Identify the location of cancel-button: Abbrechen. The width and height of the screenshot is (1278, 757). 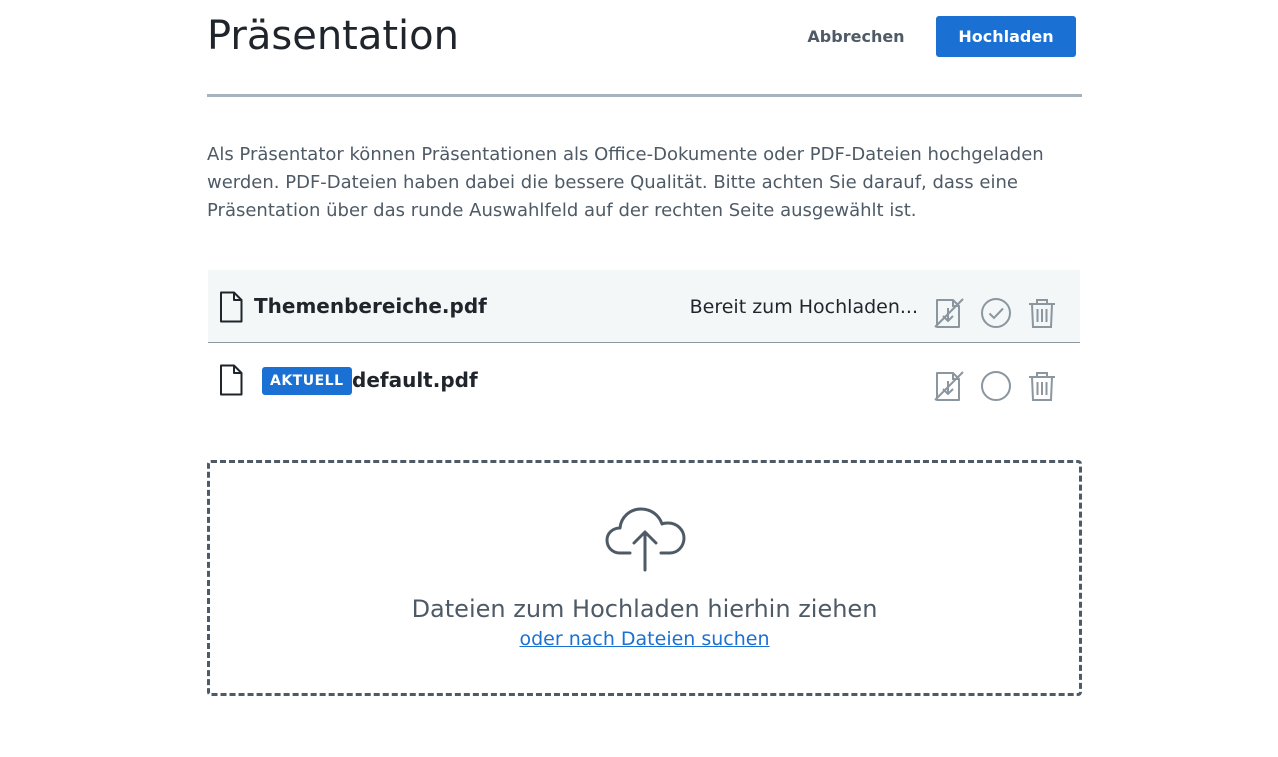
(856, 36).